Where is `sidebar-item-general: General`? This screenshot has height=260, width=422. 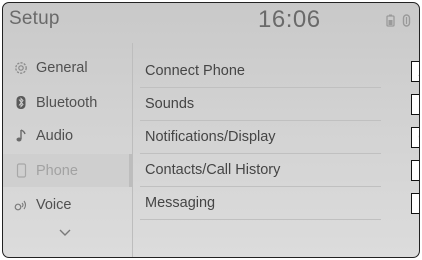 sidebar-item-general: General is located at coordinates (66, 67).